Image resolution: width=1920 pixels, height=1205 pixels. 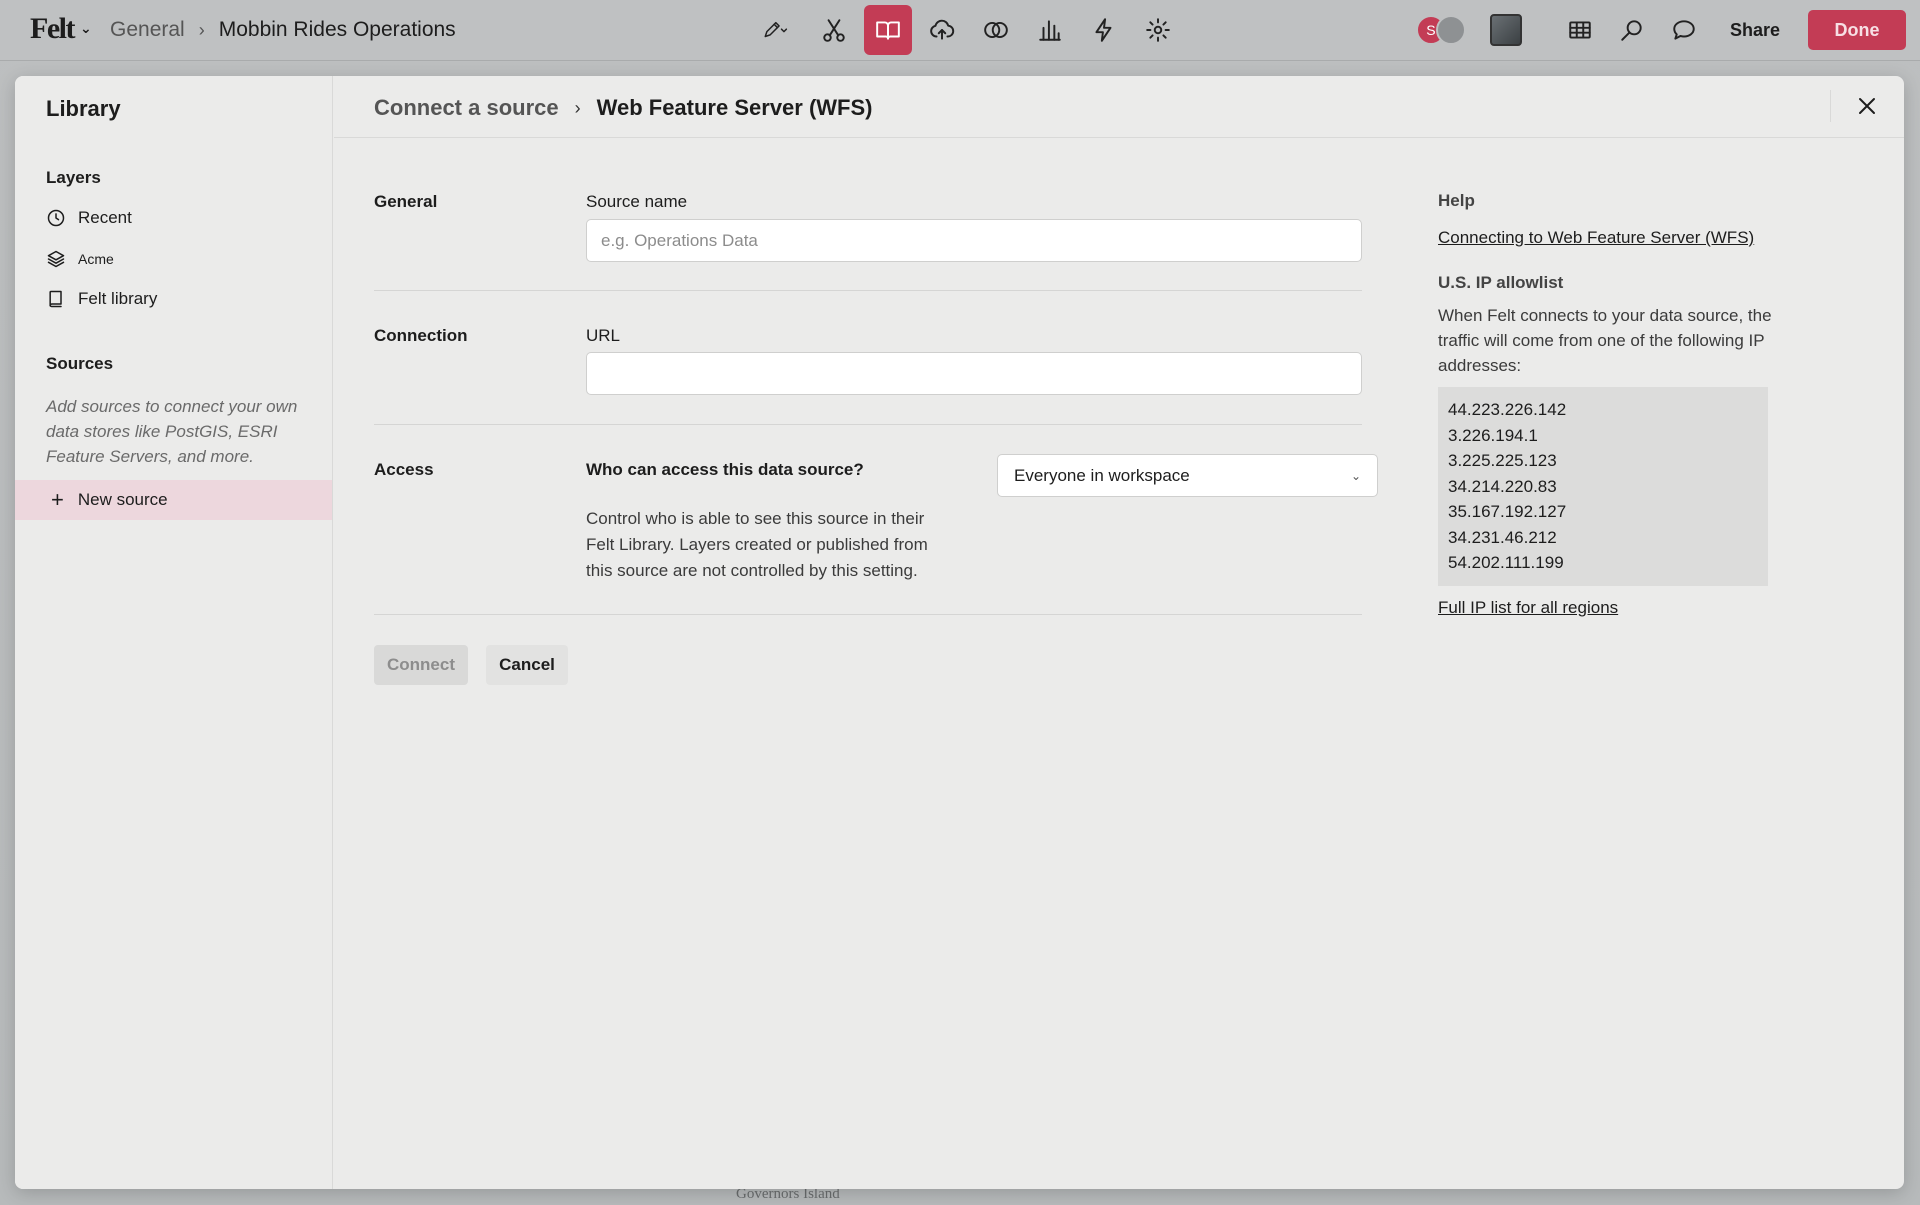 I want to click on sidebar-item-acme: Acme, so click(x=80, y=259).